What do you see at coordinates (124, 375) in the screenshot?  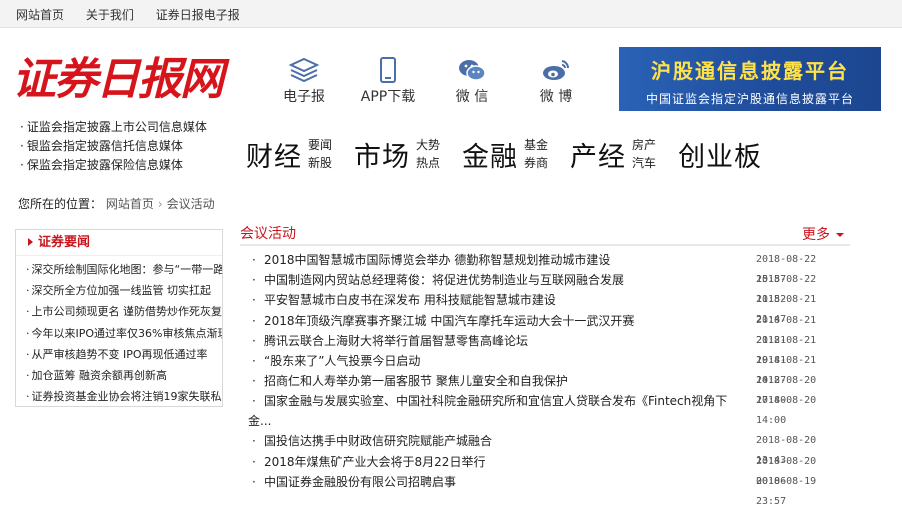 I see `list-item: 加仓蓝筹 融资余额再创新高` at bounding box center [124, 375].